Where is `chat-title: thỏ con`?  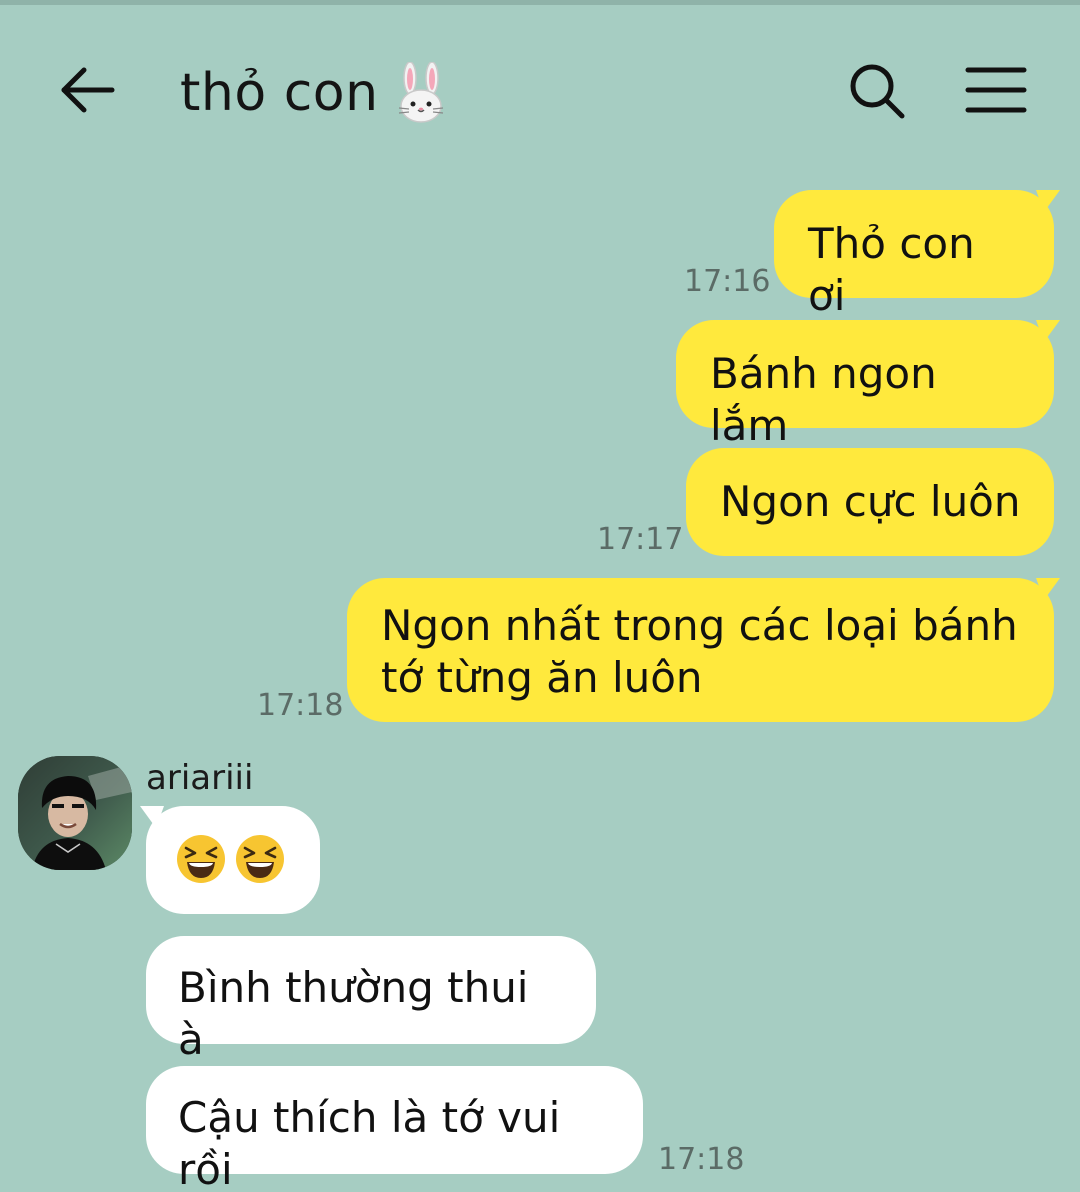 chat-title: thỏ con is located at coordinates (314, 93).